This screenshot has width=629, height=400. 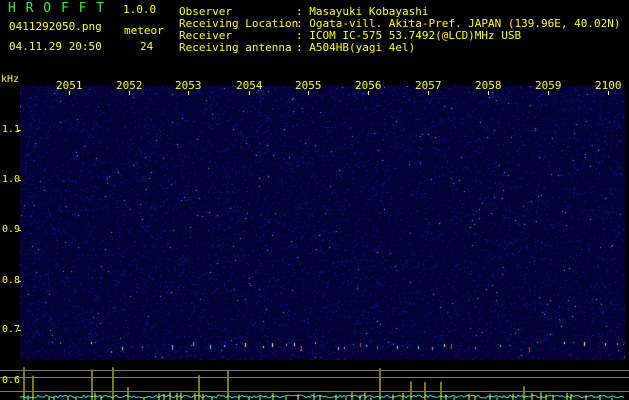 What do you see at coordinates (308, 85) in the screenshot?
I see `x-tick-label: 2055` at bounding box center [308, 85].